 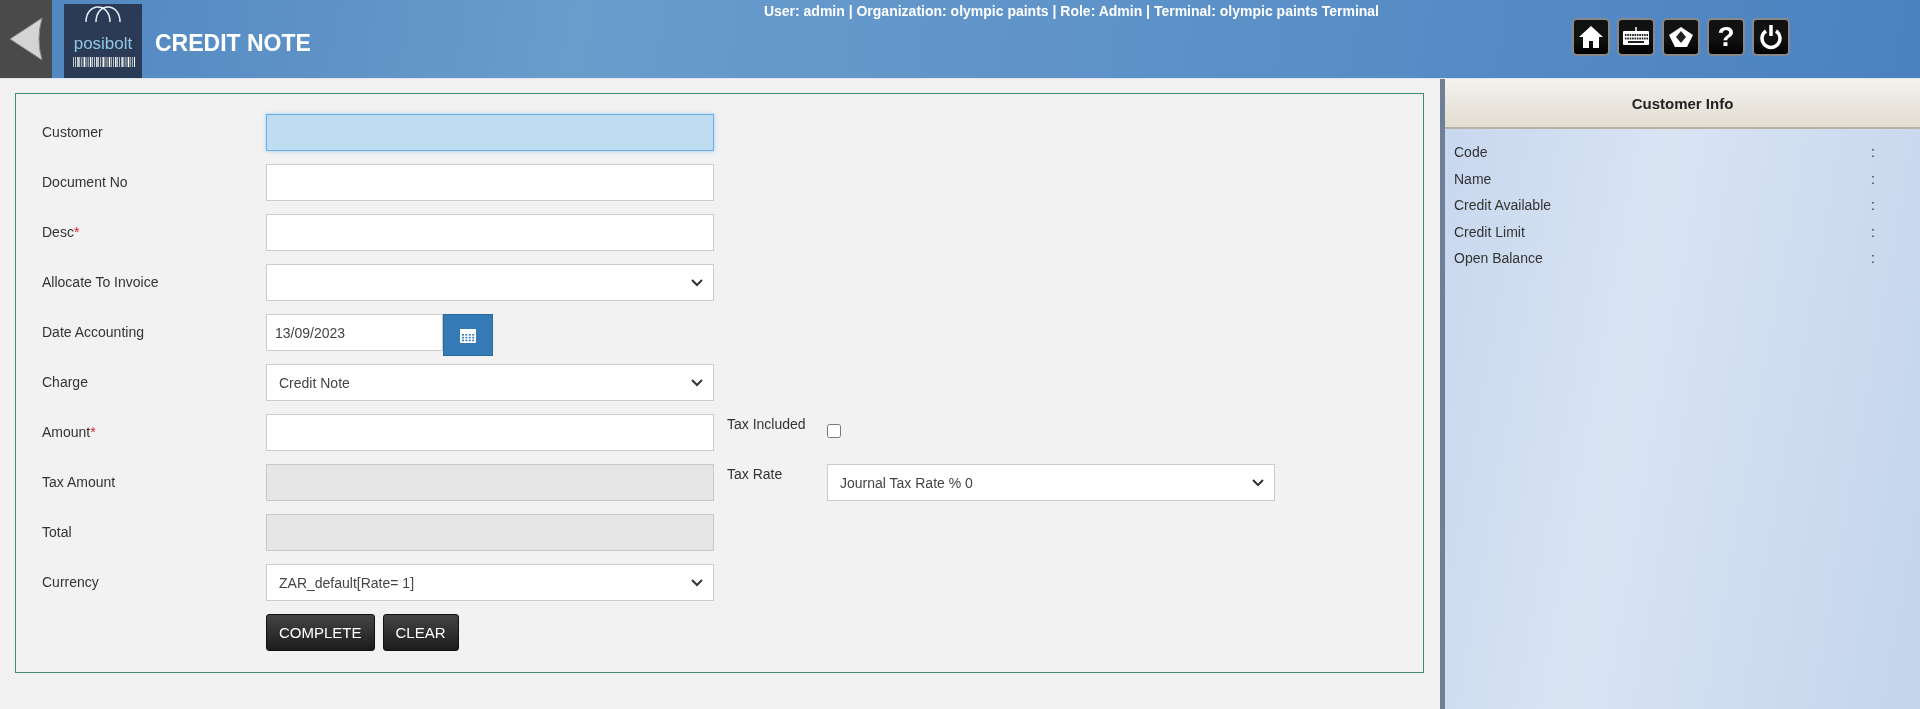 I want to click on dropdown-field: ZAR_default[Rate= 1], so click(x=490, y=582).